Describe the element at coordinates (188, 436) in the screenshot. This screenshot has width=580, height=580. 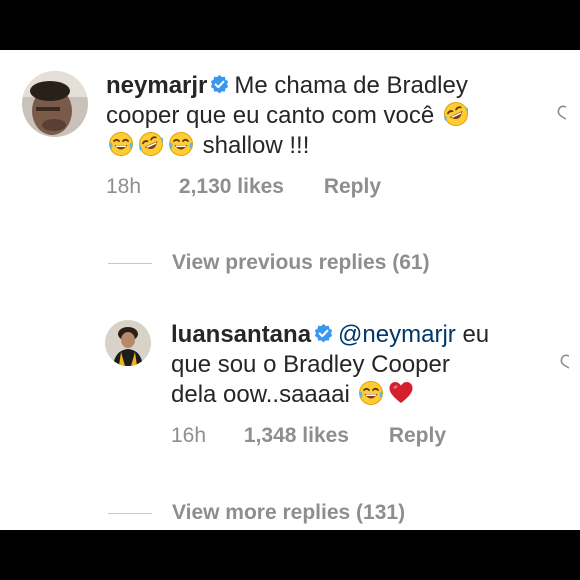
I see `timestamp: 16h` at that location.